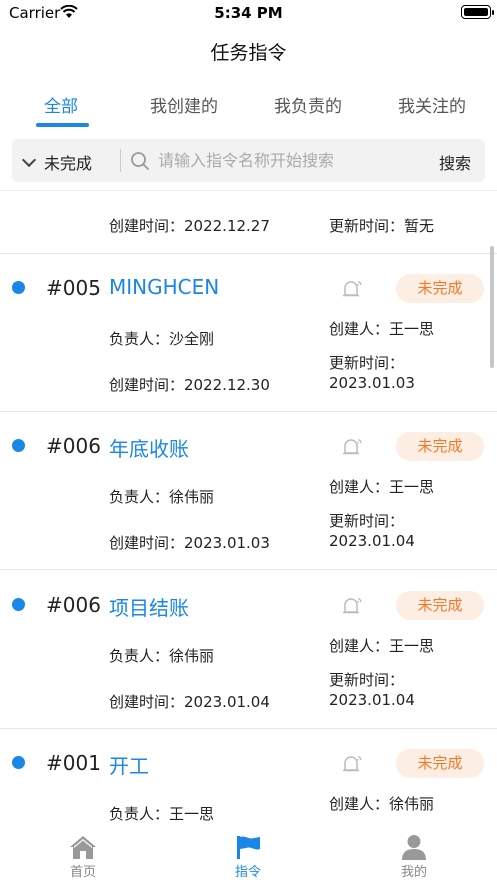 This screenshot has height=883, width=497. What do you see at coordinates (432, 104) in the screenshot?
I see `tab-following: 我关注的` at bounding box center [432, 104].